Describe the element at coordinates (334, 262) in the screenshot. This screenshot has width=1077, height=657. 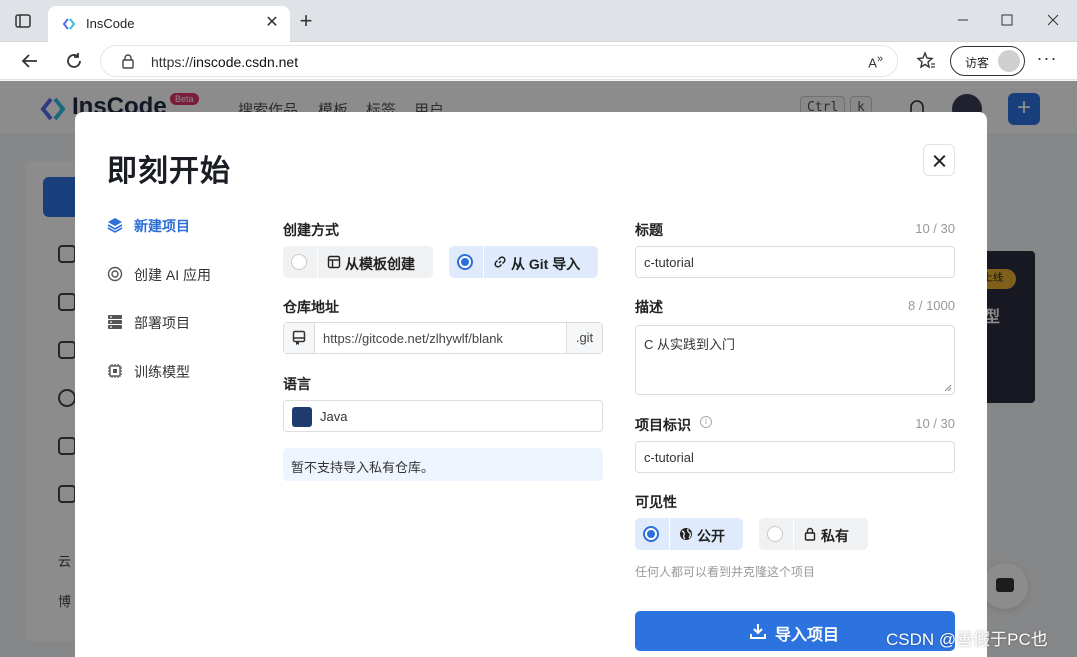
I see `template-icon` at that location.